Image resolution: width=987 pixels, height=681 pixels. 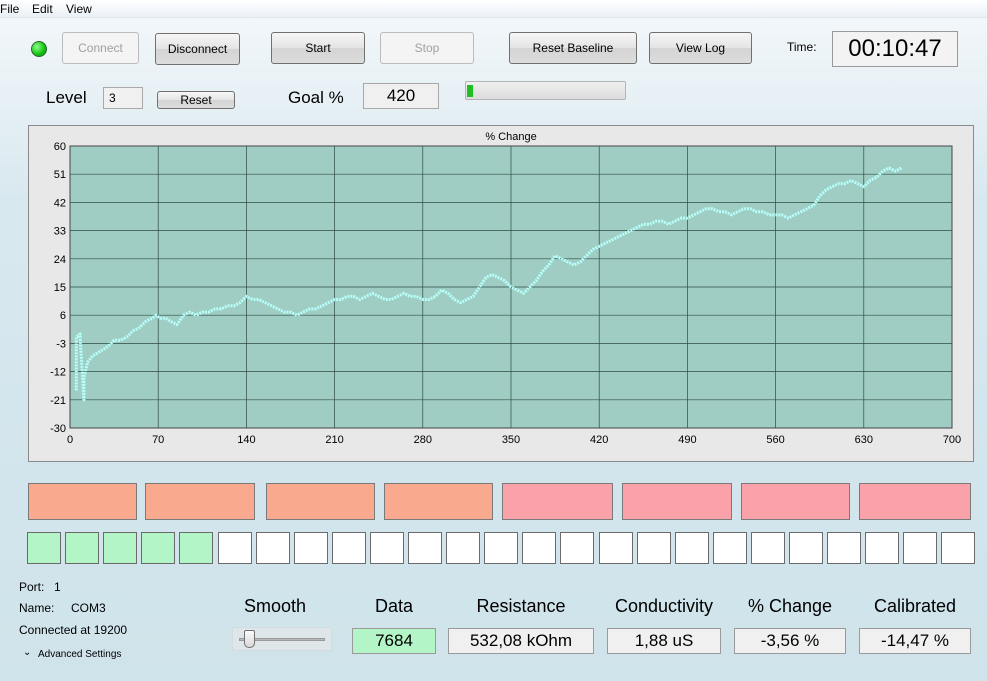 What do you see at coordinates (790, 641) in the screenshot?
I see `percent-change-value: -3,56 %` at bounding box center [790, 641].